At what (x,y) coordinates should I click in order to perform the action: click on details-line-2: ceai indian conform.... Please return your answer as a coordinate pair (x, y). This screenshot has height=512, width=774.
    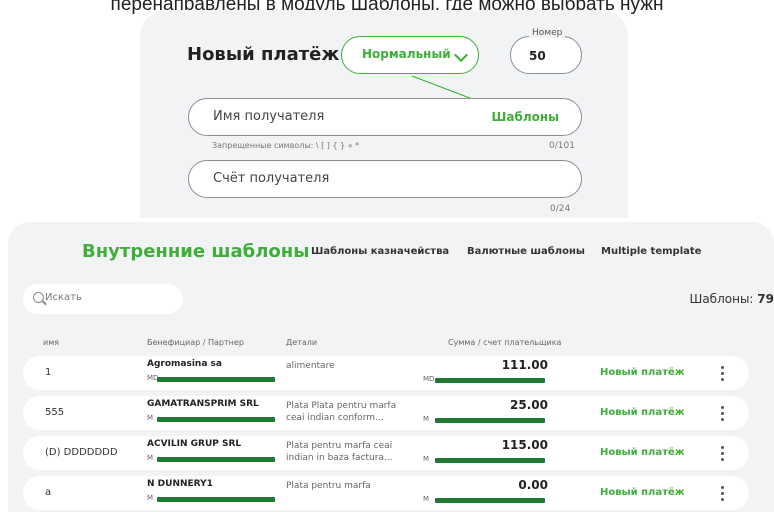
    Looking at the image, I should click on (335, 418).